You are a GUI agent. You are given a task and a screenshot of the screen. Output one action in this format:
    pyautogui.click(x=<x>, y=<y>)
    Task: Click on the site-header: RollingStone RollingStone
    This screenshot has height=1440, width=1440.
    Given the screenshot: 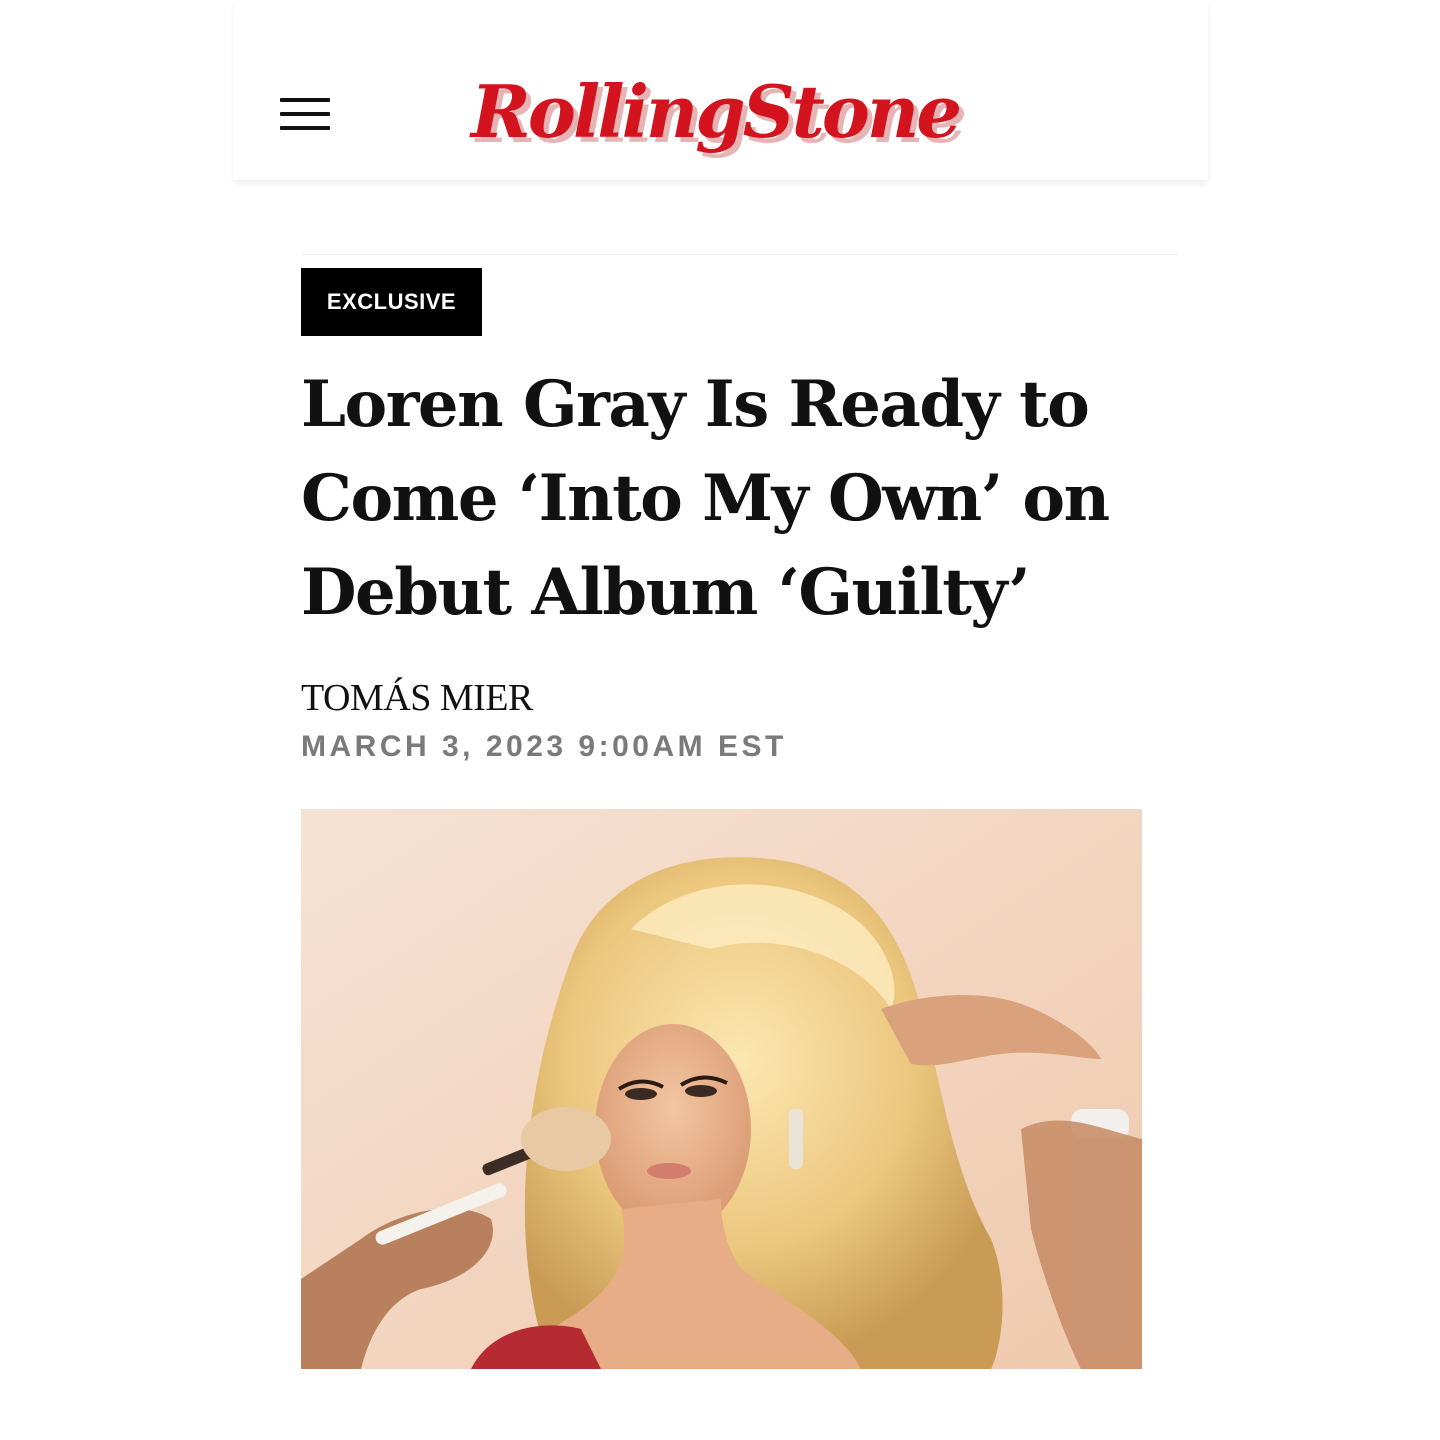 What is the action you would take?
    pyautogui.click(x=721, y=90)
    